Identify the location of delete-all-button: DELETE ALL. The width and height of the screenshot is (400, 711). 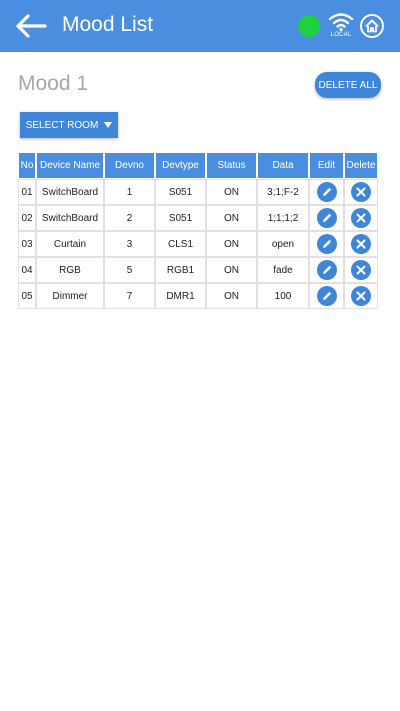
(348, 85).